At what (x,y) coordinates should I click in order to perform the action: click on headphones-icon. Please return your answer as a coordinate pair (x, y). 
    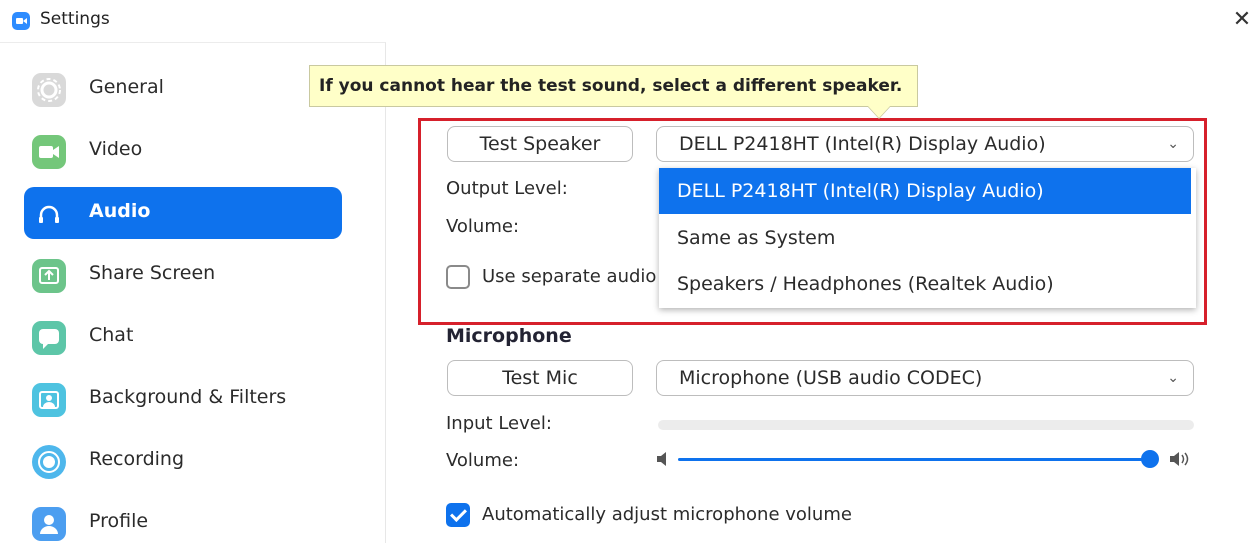
    Looking at the image, I should click on (49, 214).